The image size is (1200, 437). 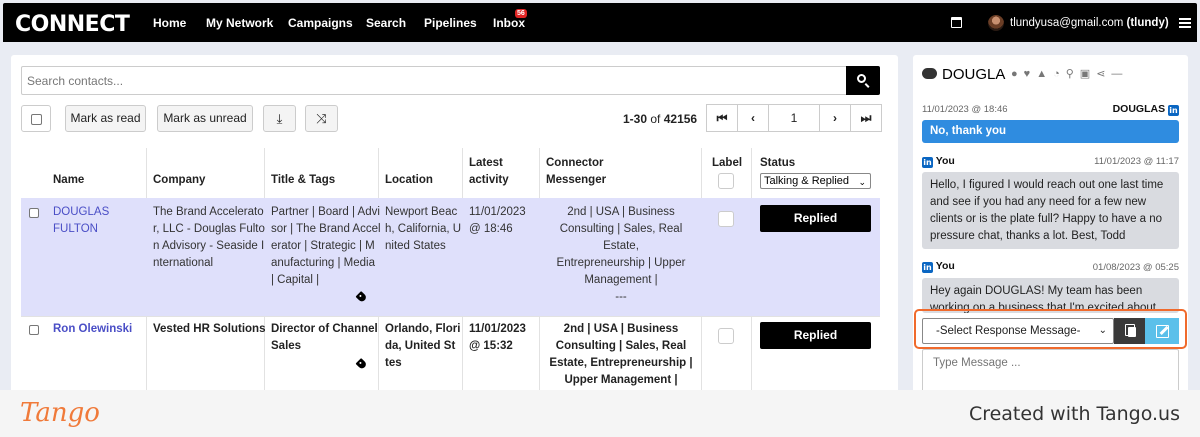 I want to click on row-divider, so click(x=450, y=316).